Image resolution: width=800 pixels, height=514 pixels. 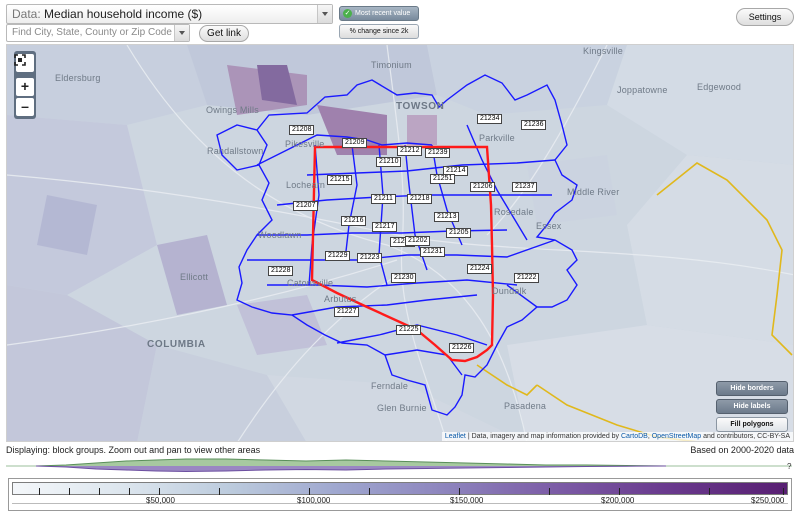 I want to click on zip-label: 21236, so click(x=534, y=125).